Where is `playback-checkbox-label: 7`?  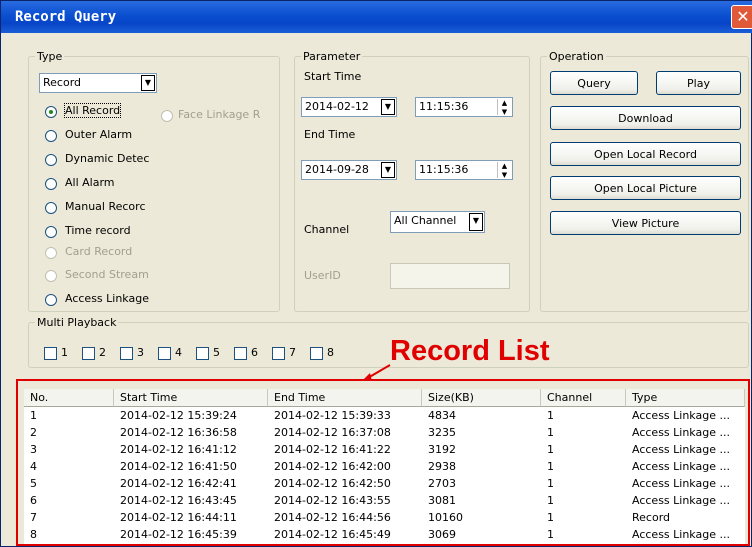
playback-checkbox-label: 7 is located at coordinates (292, 352).